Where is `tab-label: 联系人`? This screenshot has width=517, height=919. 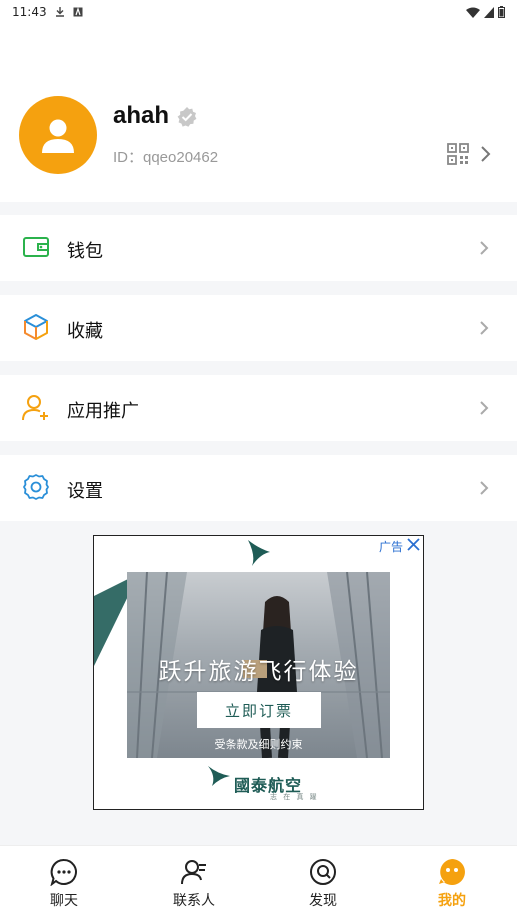 tab-label: 联系人 is located at coordinates (194, 901).